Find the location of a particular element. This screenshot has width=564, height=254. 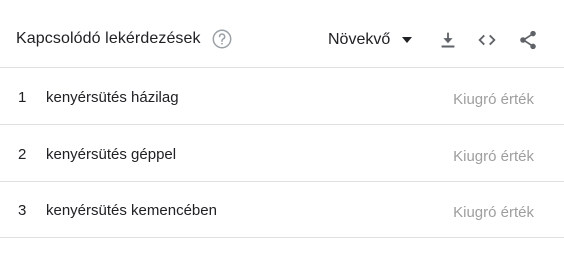

card-title: Kapcsolódó lekérdezések is located at coordinates (108, 38).